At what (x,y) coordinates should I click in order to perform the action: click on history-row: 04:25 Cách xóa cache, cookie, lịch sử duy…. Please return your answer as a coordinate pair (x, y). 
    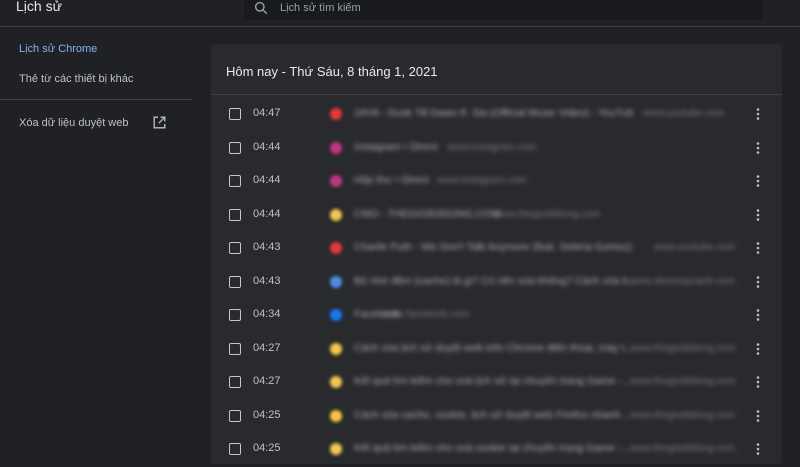
    Looking at the image, I should click on (496, 417).